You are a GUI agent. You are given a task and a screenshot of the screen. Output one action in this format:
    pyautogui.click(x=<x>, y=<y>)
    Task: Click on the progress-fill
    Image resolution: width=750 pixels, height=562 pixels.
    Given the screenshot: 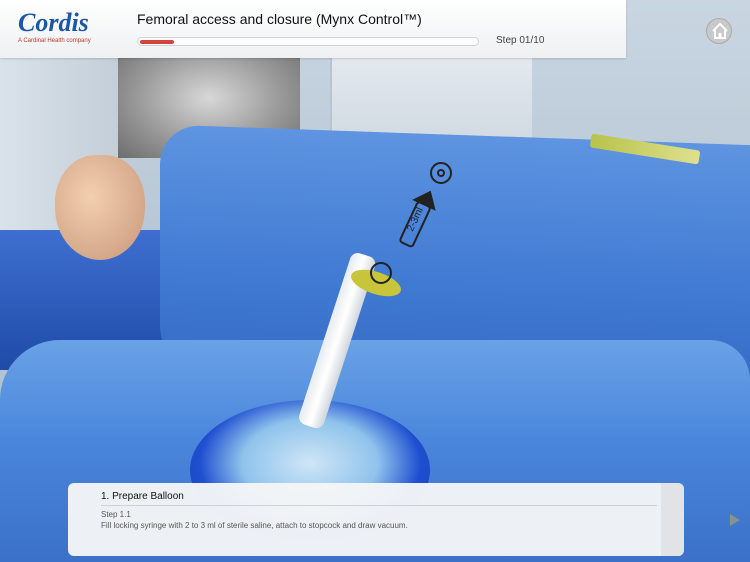 What is the action you would take?
    pyautogui.click(x=157, y=42)
    